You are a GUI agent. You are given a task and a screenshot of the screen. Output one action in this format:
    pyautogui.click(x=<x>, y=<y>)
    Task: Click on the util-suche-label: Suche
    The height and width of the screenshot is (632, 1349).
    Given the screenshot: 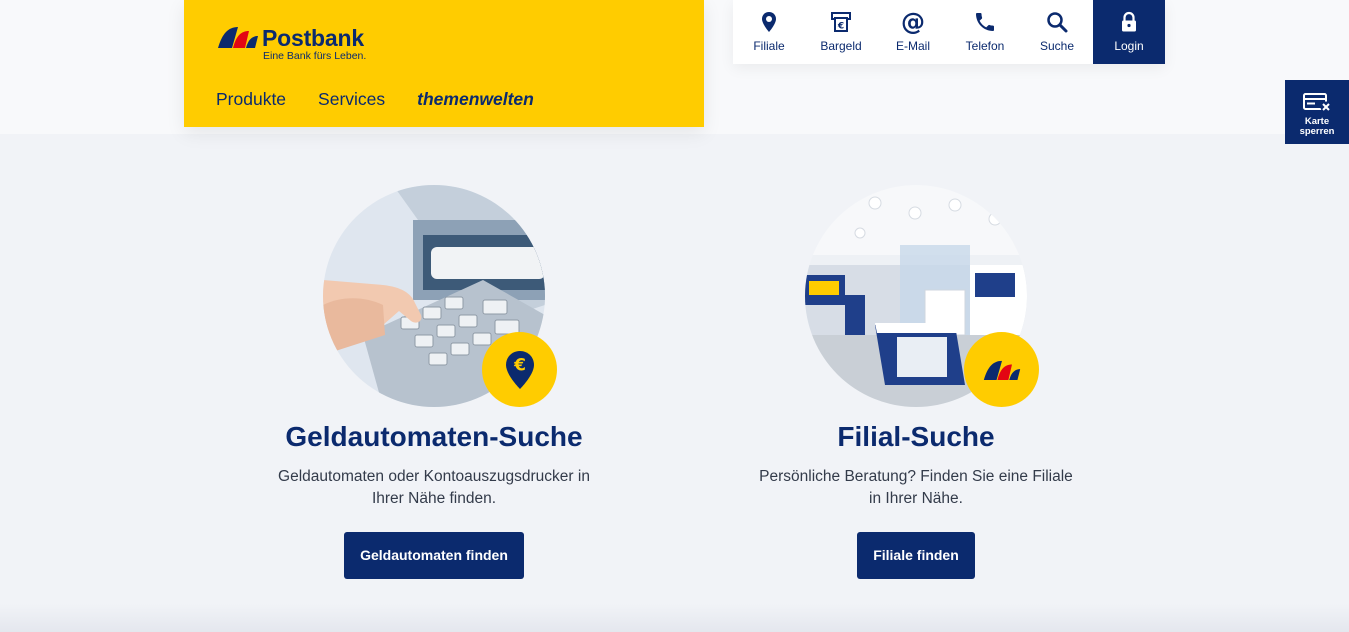 What is the action you would take?
    pyautogui.click(x=1057, y=46)
    